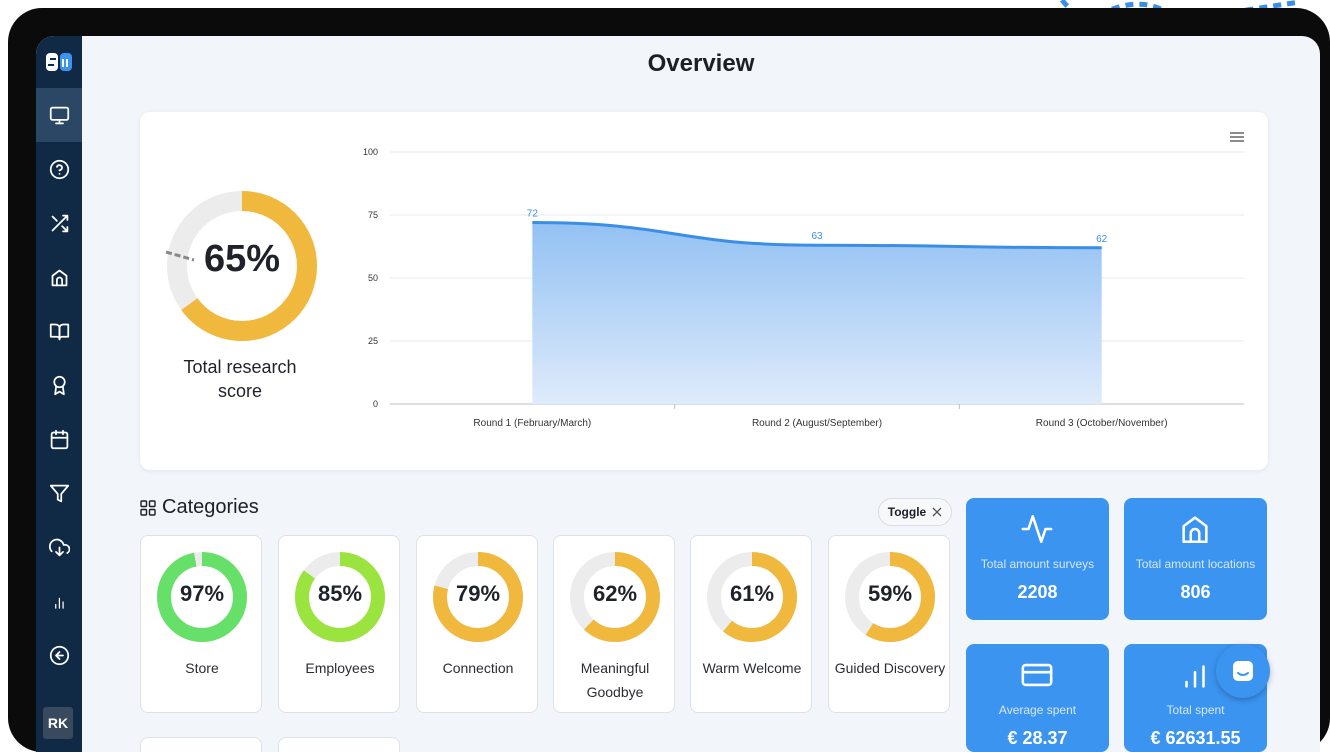 This screenshot has width=1330, height=752. Describe the element at coordinates (889, 624) in the screenshot. I see `category-card: 59% Guided Discovery` at that location.